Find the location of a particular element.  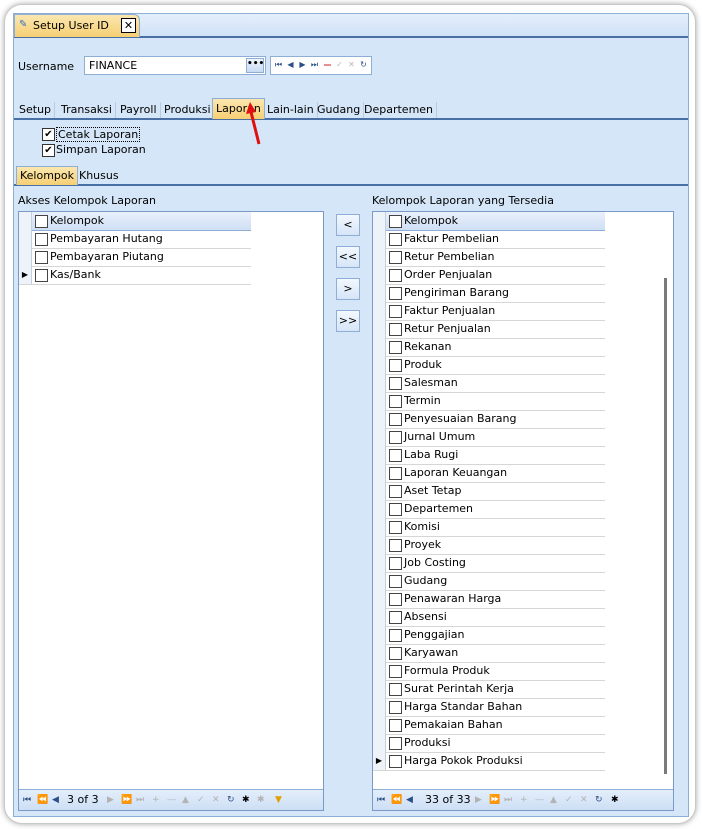

tab-khusus: Khusus is located at coordinates (99, 176).